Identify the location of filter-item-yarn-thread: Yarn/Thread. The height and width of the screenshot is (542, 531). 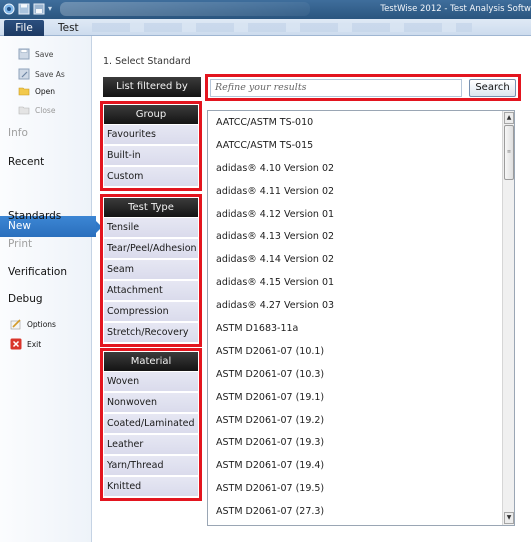
(151, 466).